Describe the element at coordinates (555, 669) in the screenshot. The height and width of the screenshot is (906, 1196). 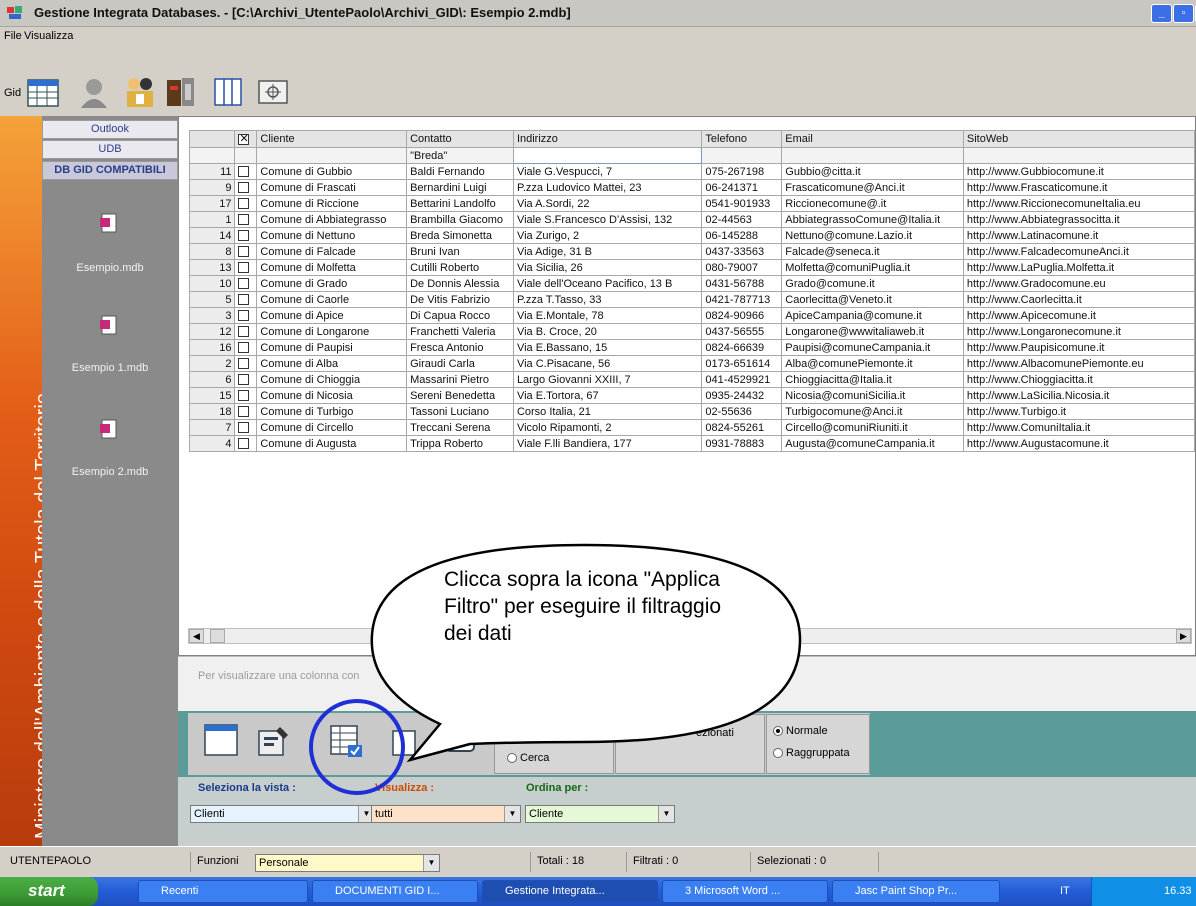
I see `callout-overlay` at that location.